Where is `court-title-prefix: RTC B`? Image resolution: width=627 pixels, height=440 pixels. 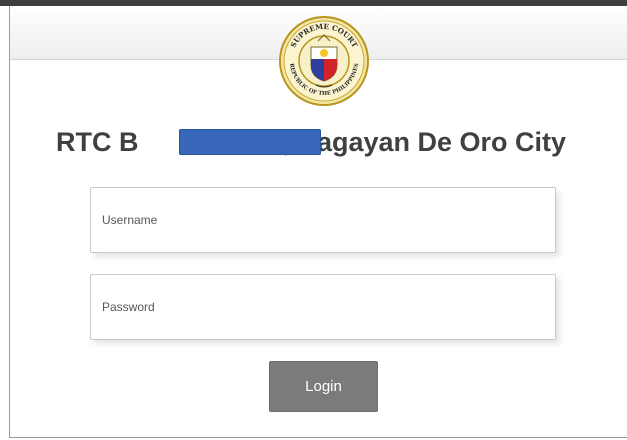 court-title-prefix: RTC B is located at coordinates (97, 142).